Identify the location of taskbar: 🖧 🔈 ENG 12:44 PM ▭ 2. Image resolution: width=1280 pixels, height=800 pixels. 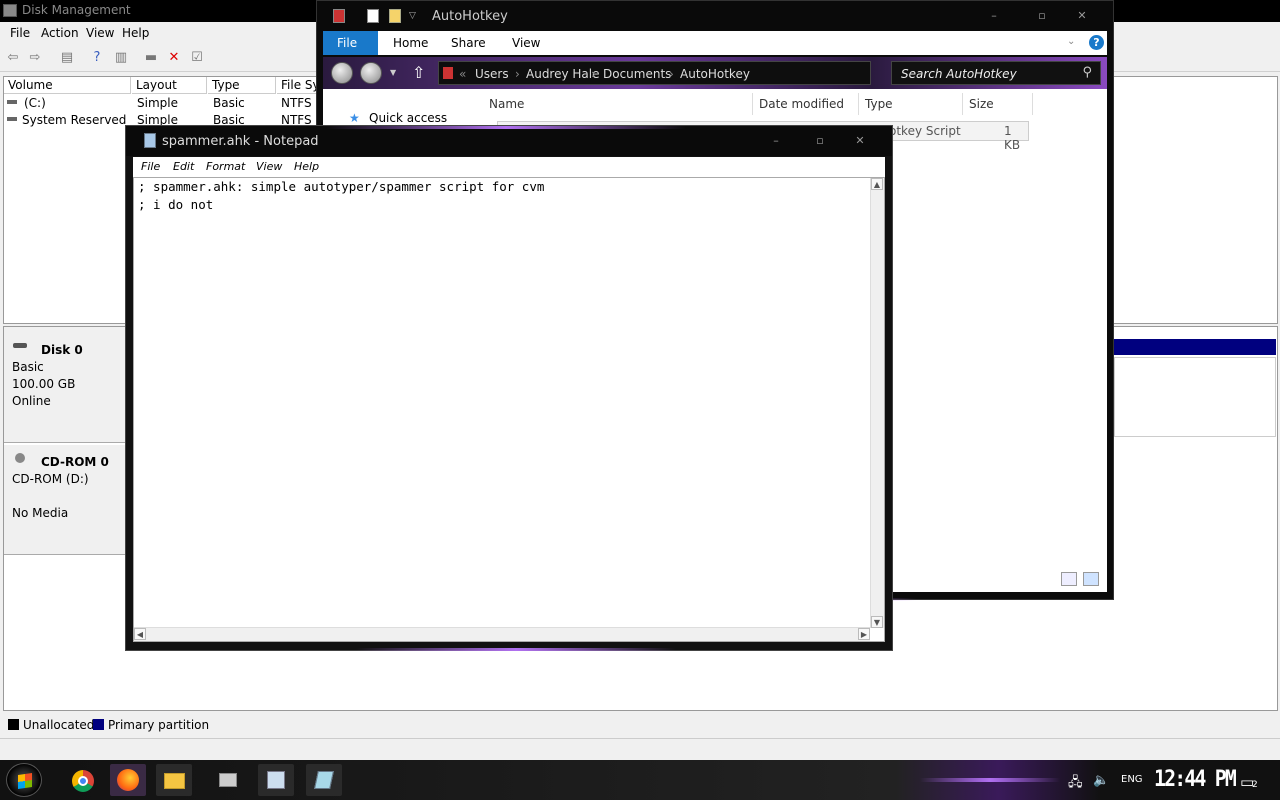
(640, 780).